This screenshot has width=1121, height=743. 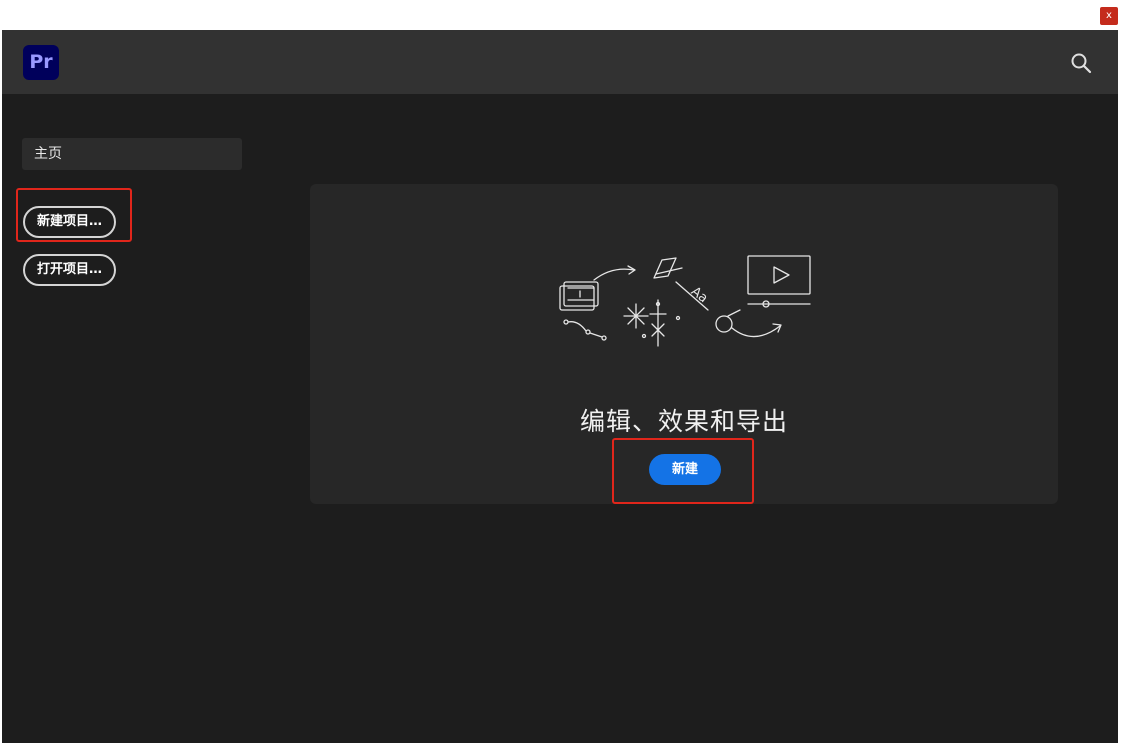 What do you see at coordinates (683, 421) in the screenshot?
I see `welcome-title: 编辑、效果和导出` at bounding box center [683, 421].